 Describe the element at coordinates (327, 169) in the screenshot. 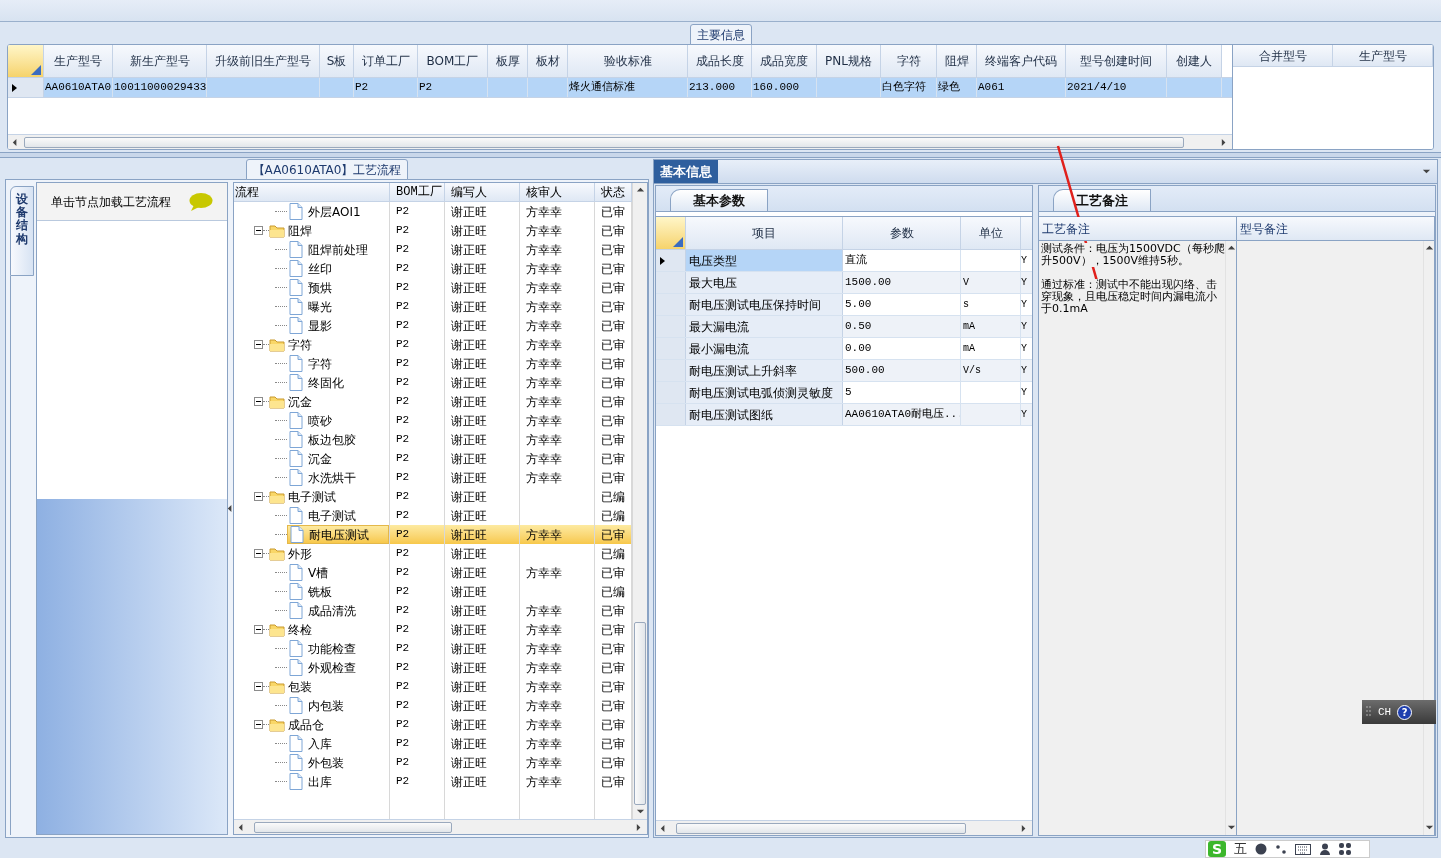

I see `section-tab: 【AA0610ATA0】工艺流程` at that location.